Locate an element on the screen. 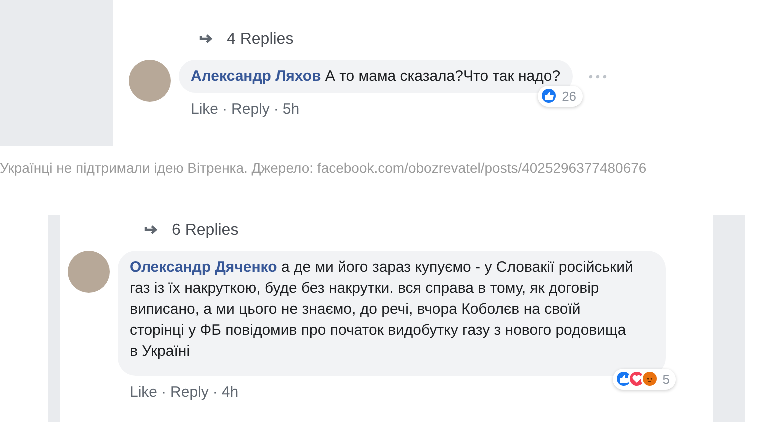  reaction-summary: 5 is located at coordinates (644, 379).